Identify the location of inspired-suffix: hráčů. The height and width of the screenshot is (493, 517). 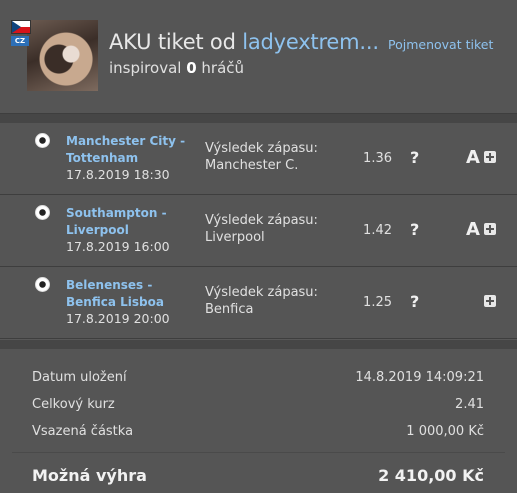
(220, 68).